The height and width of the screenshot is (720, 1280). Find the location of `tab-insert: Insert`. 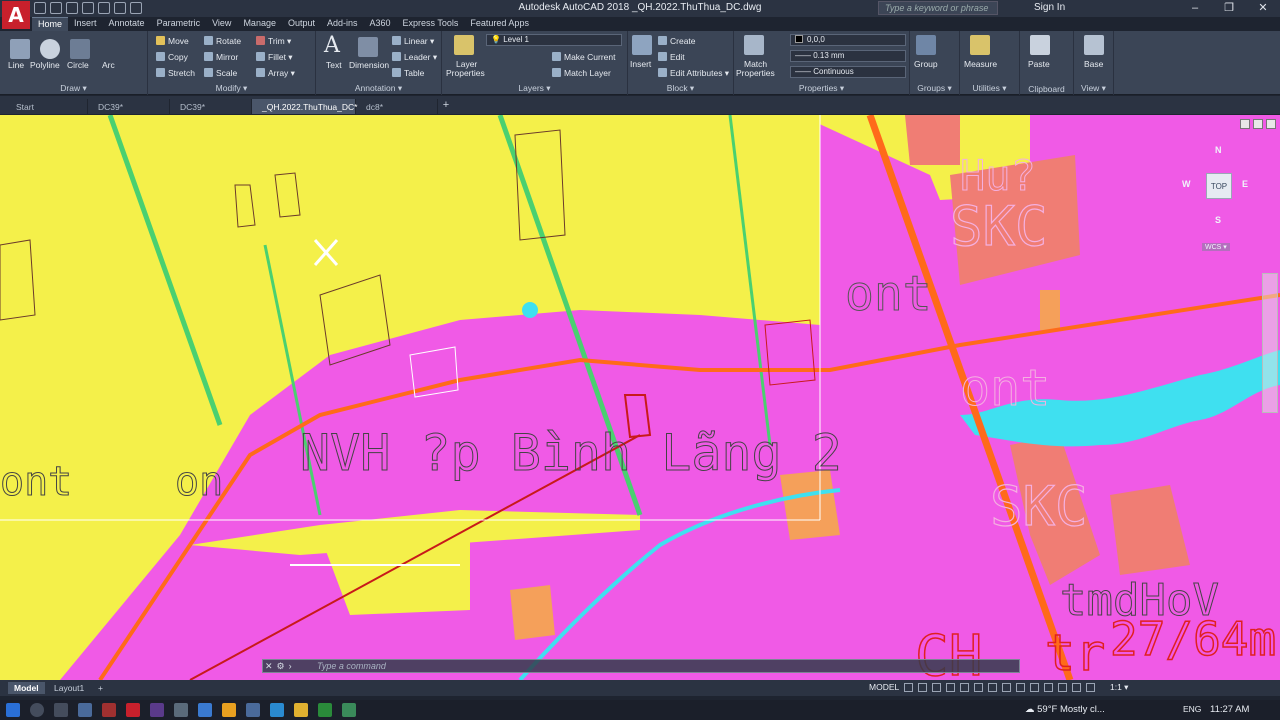

tab-insert: Insert is located at coordinates (85, 24).